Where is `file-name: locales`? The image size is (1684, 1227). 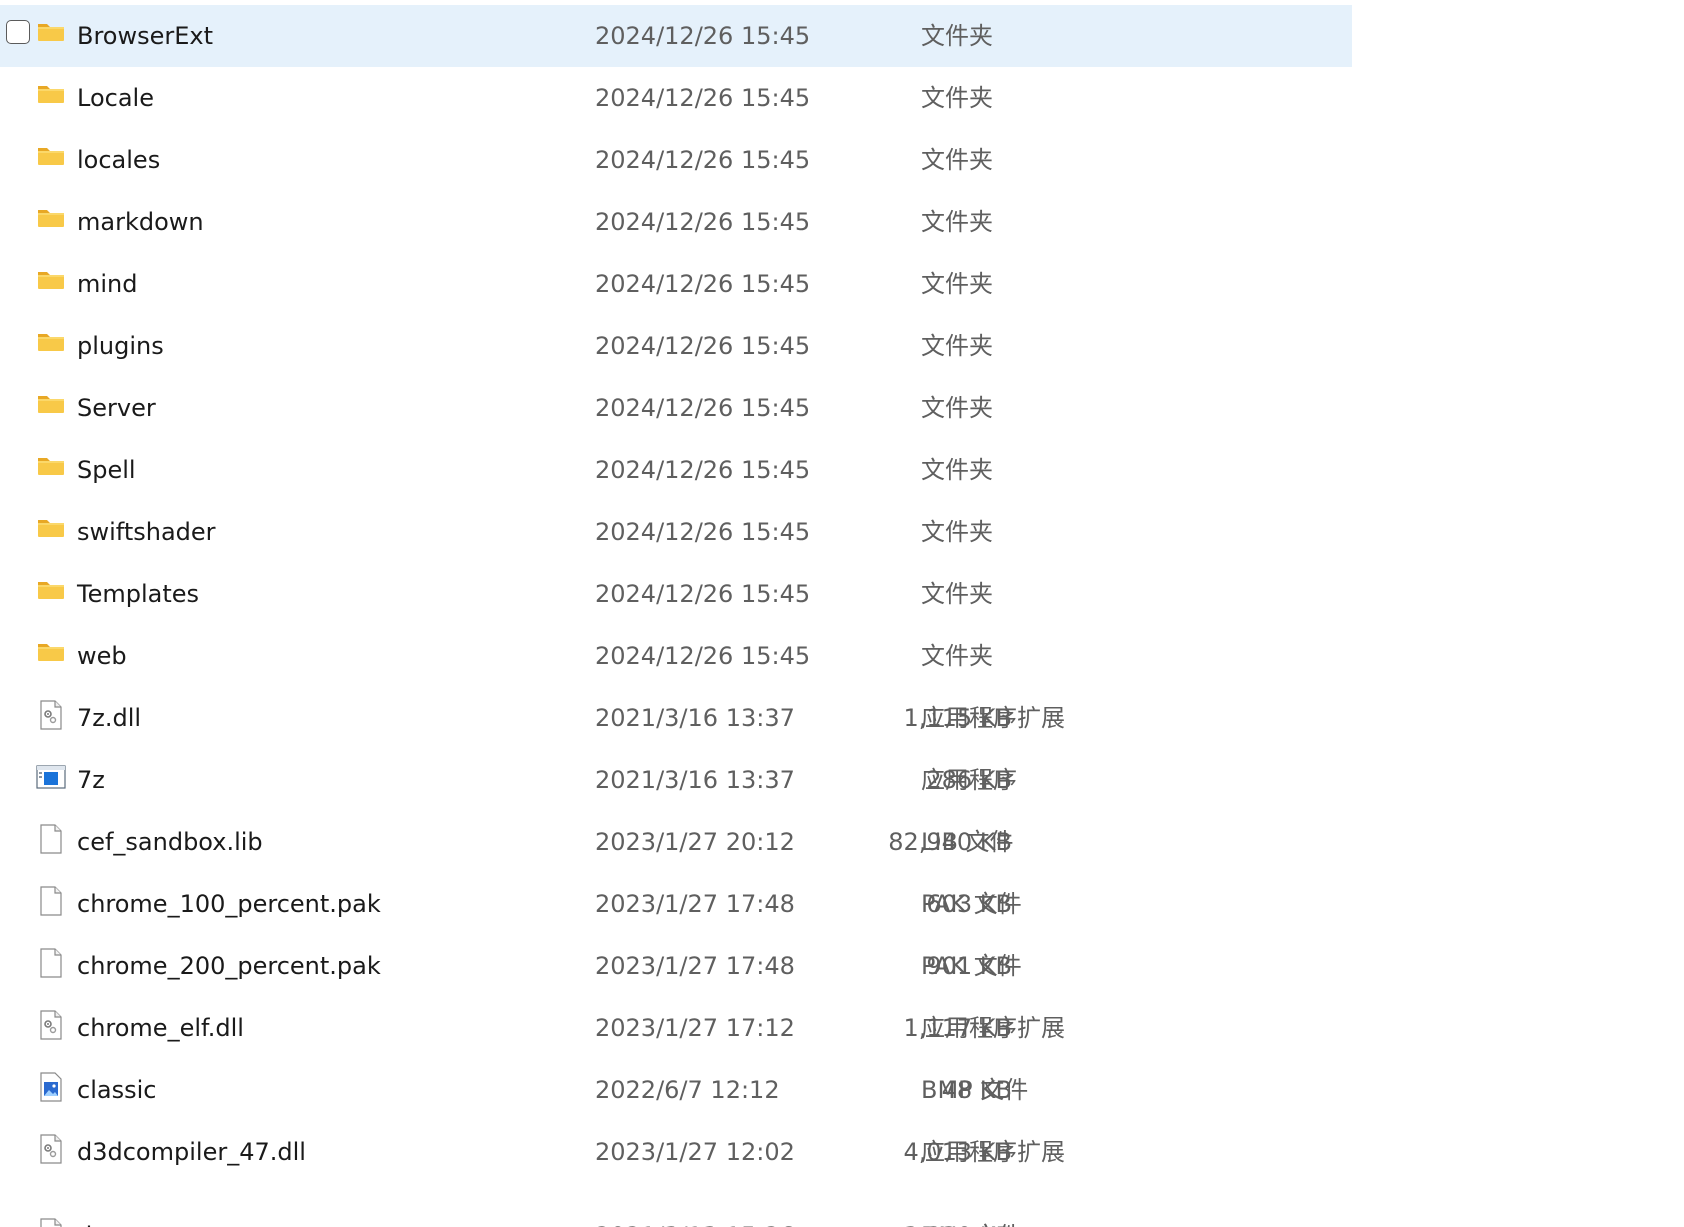
file-name: locales is located at coordinates (119, 160).